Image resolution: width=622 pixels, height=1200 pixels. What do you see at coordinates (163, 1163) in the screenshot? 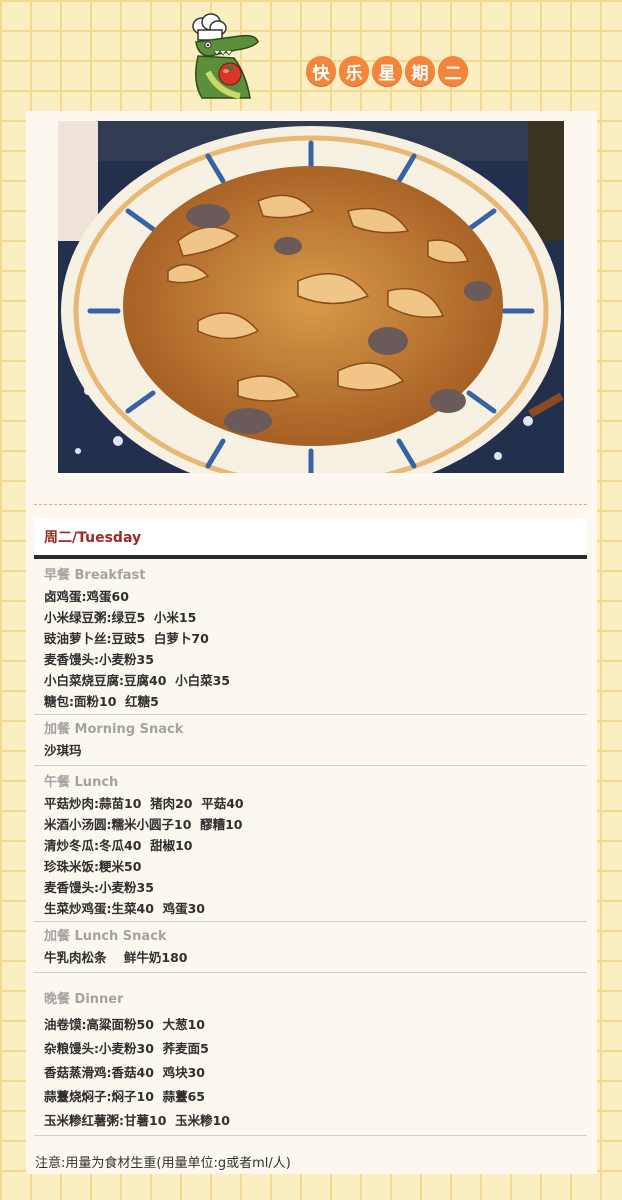
I see `footer-note: 注意:用量为食材生重(用量单位:g或者ml/人)` at bounding box center [163, 1163].